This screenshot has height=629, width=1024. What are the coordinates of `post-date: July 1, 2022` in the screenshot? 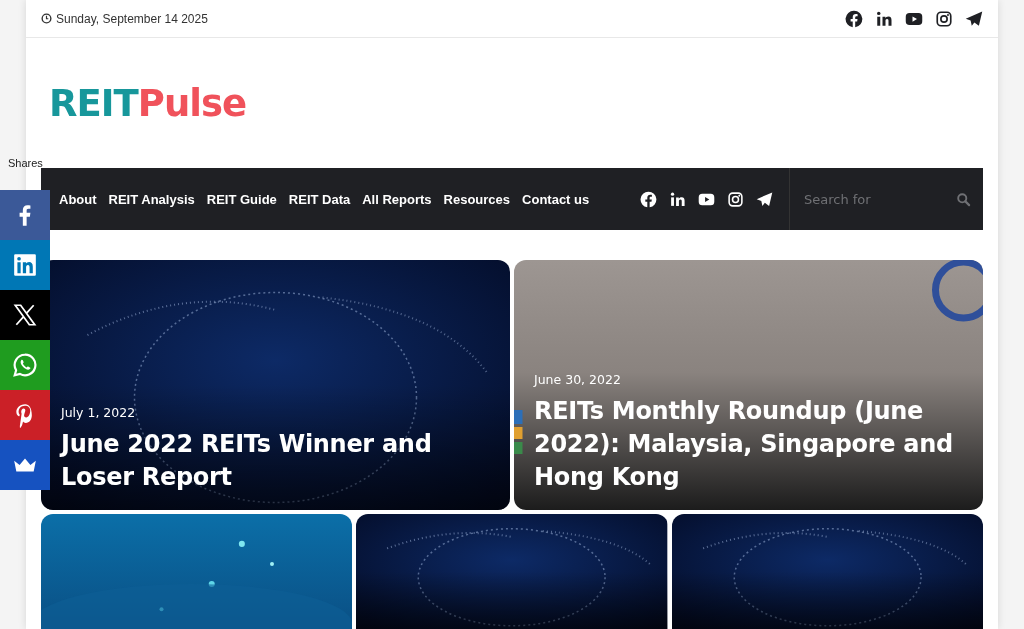 It's located at (99, 412).